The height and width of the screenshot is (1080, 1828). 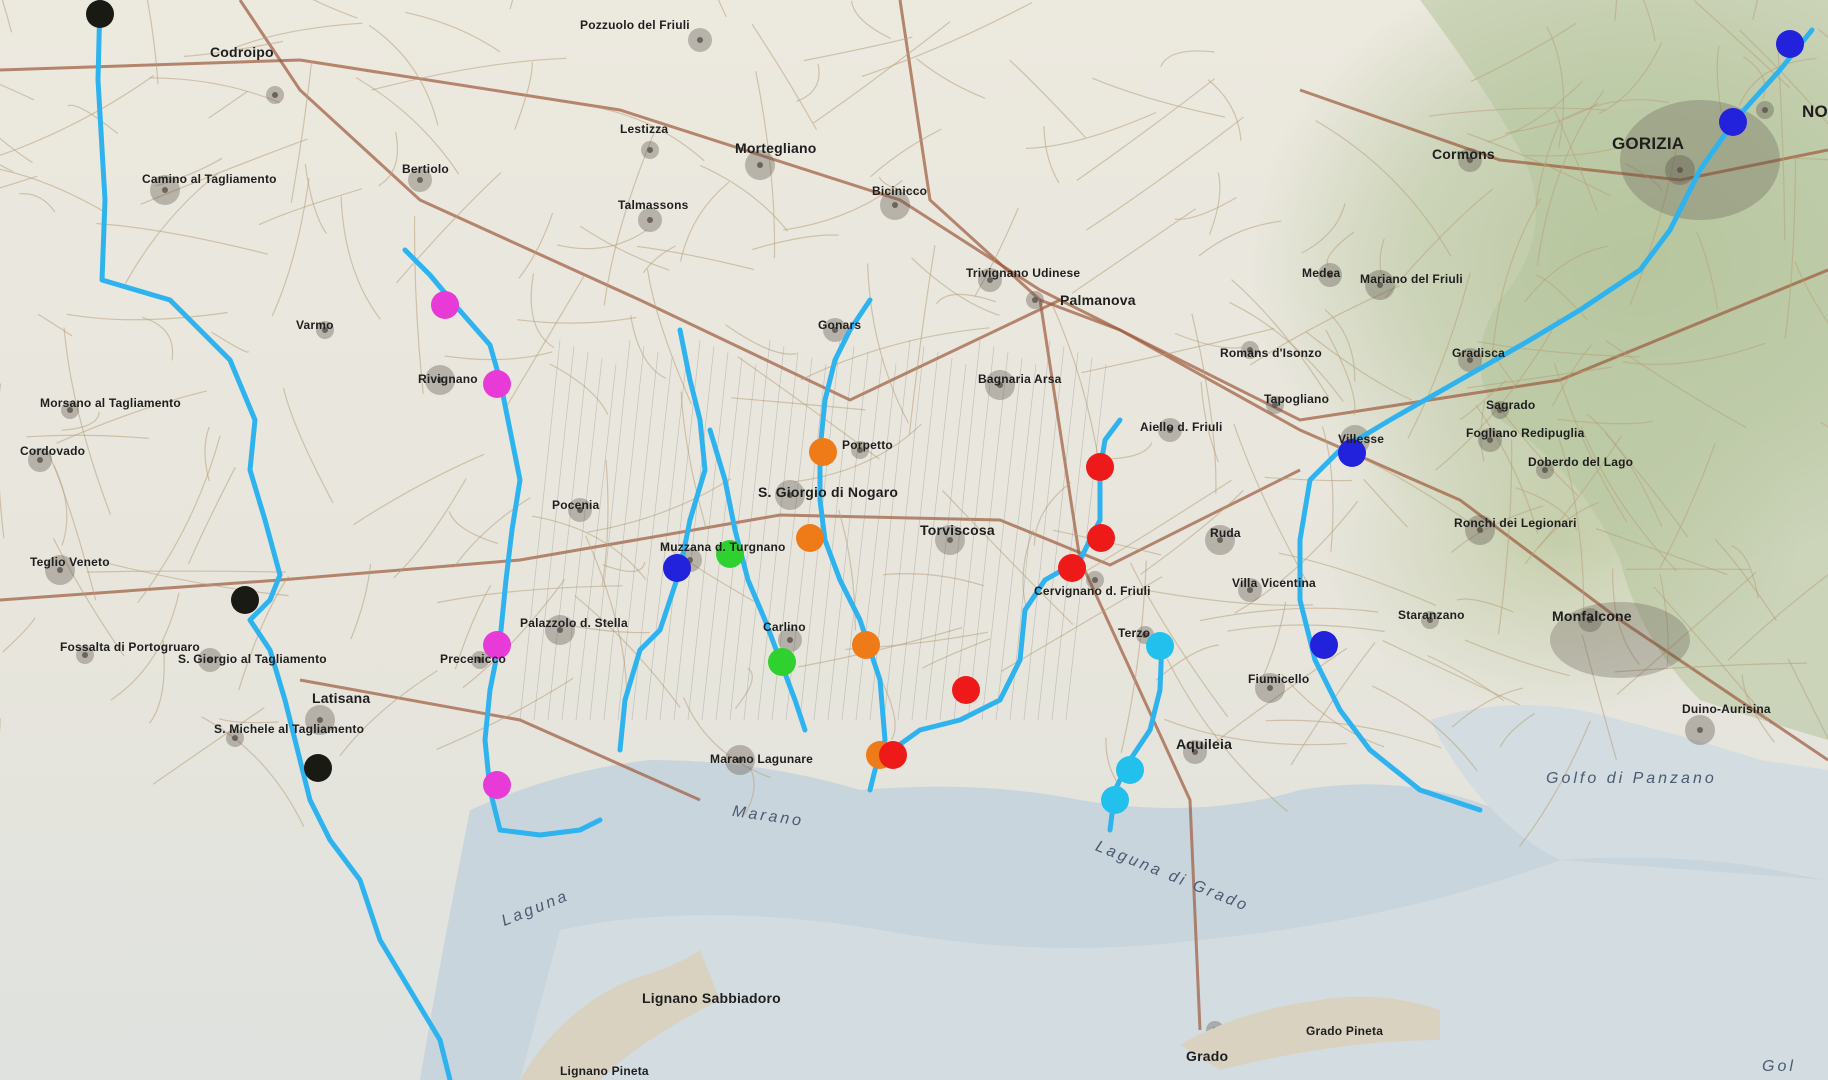 What do you see at coordinates (1581, 462) in the screenshot?
I see `town-label-doberdo: Doberdo del Lago` at bounding box center [1581, 462].